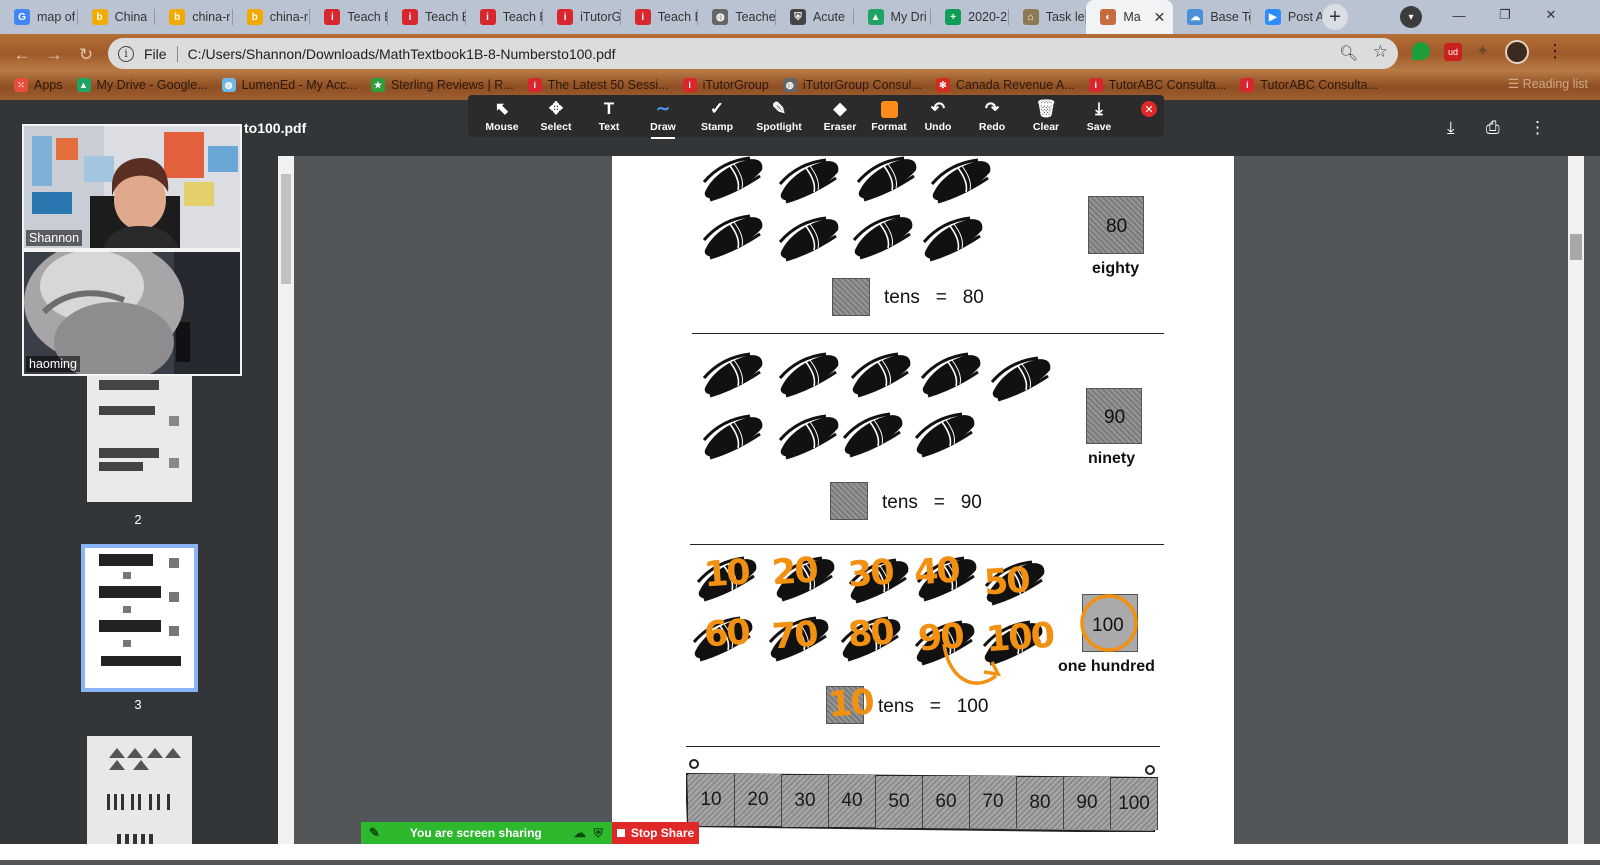 The height and width of the screenshot is (865, 1600). What do you see at coordinates (1348, 53) in the screenshot?
I see `zoom-magnifier-icon: 🔍︎` at bounding box center [1348, 53].